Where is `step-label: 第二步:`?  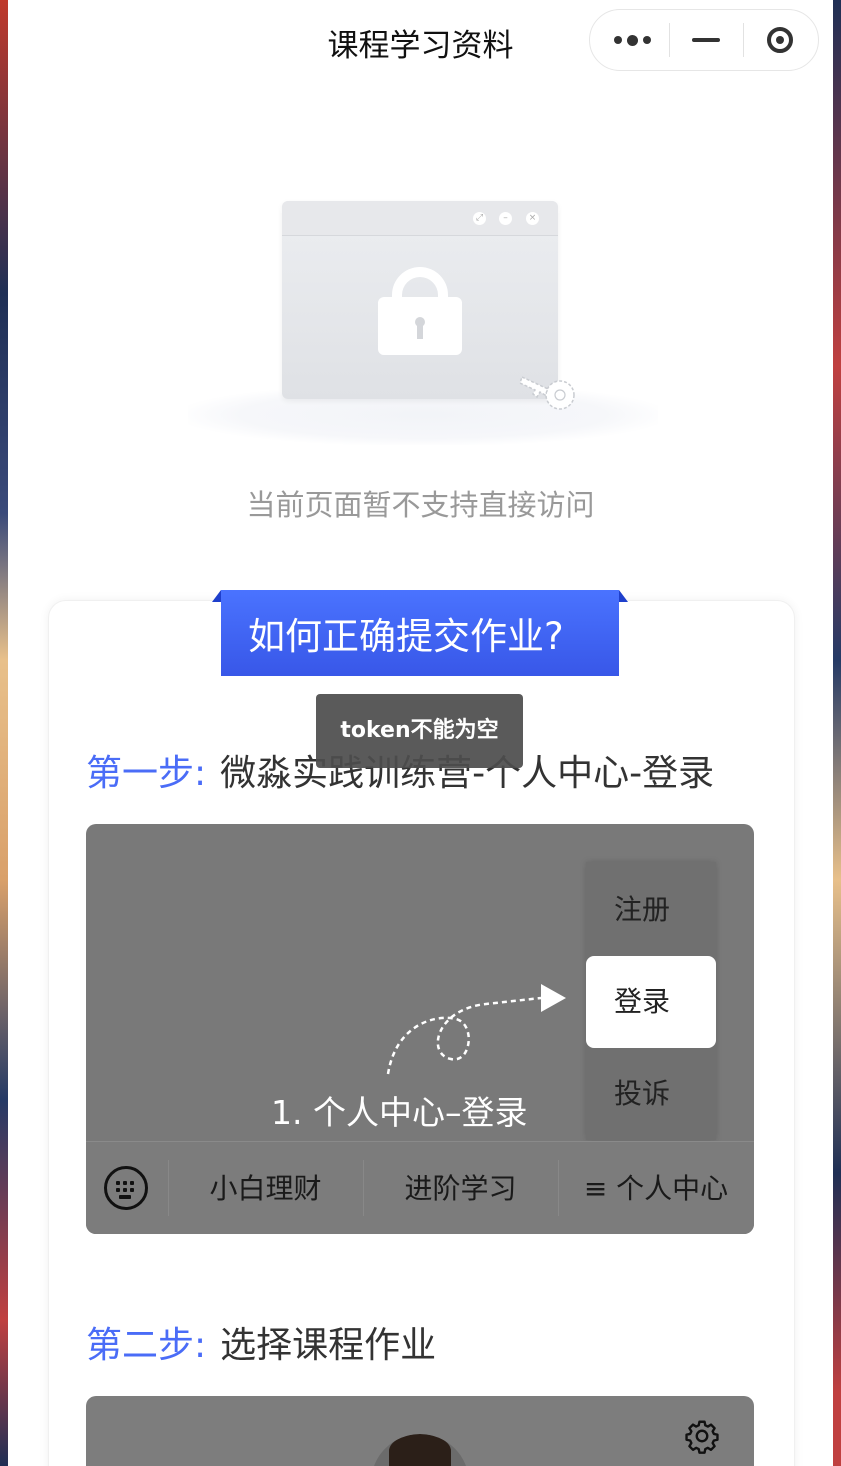 step-label: 第二步: is located at coordinates (146, 1345).